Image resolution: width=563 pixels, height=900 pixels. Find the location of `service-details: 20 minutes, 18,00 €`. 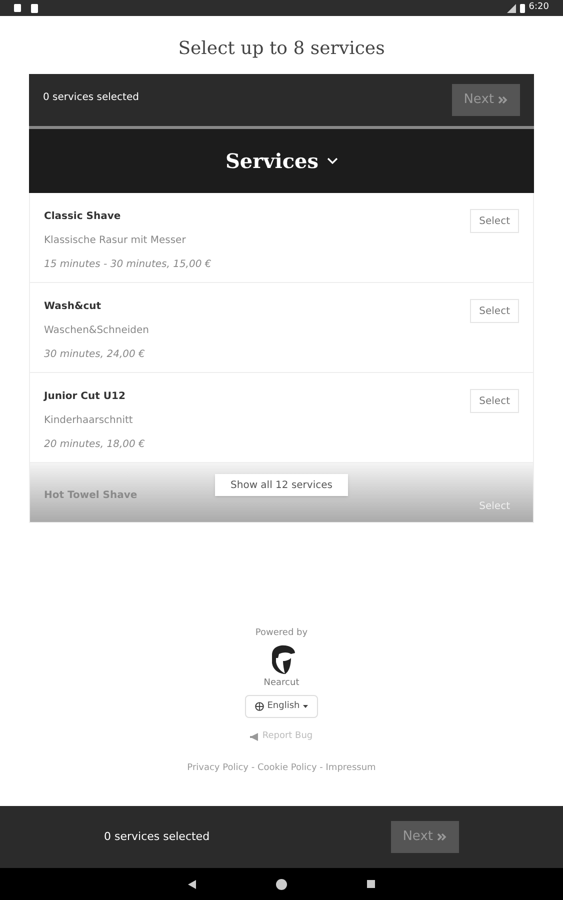

service-details: 20 minutes, 18,00 € is located at coordinates (94, 445).